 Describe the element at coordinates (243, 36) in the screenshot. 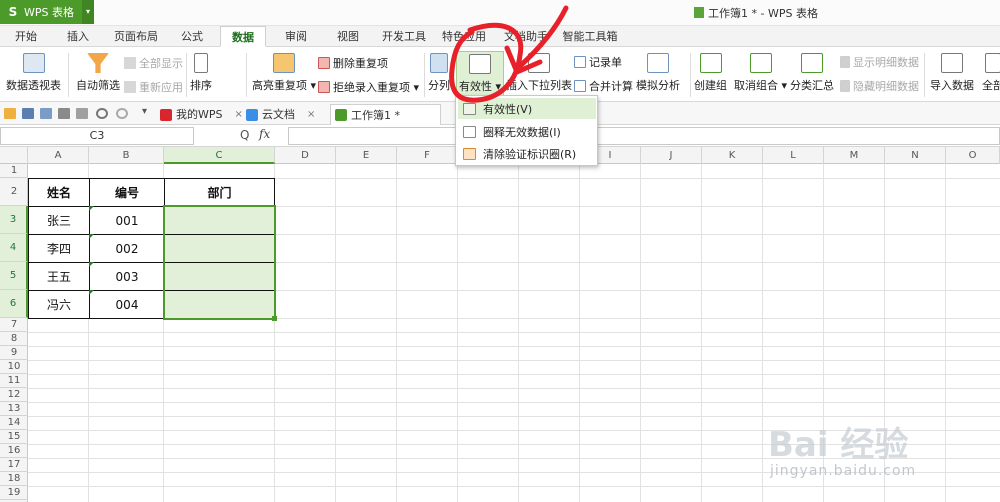

I see `tab-data: 数据` at that location.